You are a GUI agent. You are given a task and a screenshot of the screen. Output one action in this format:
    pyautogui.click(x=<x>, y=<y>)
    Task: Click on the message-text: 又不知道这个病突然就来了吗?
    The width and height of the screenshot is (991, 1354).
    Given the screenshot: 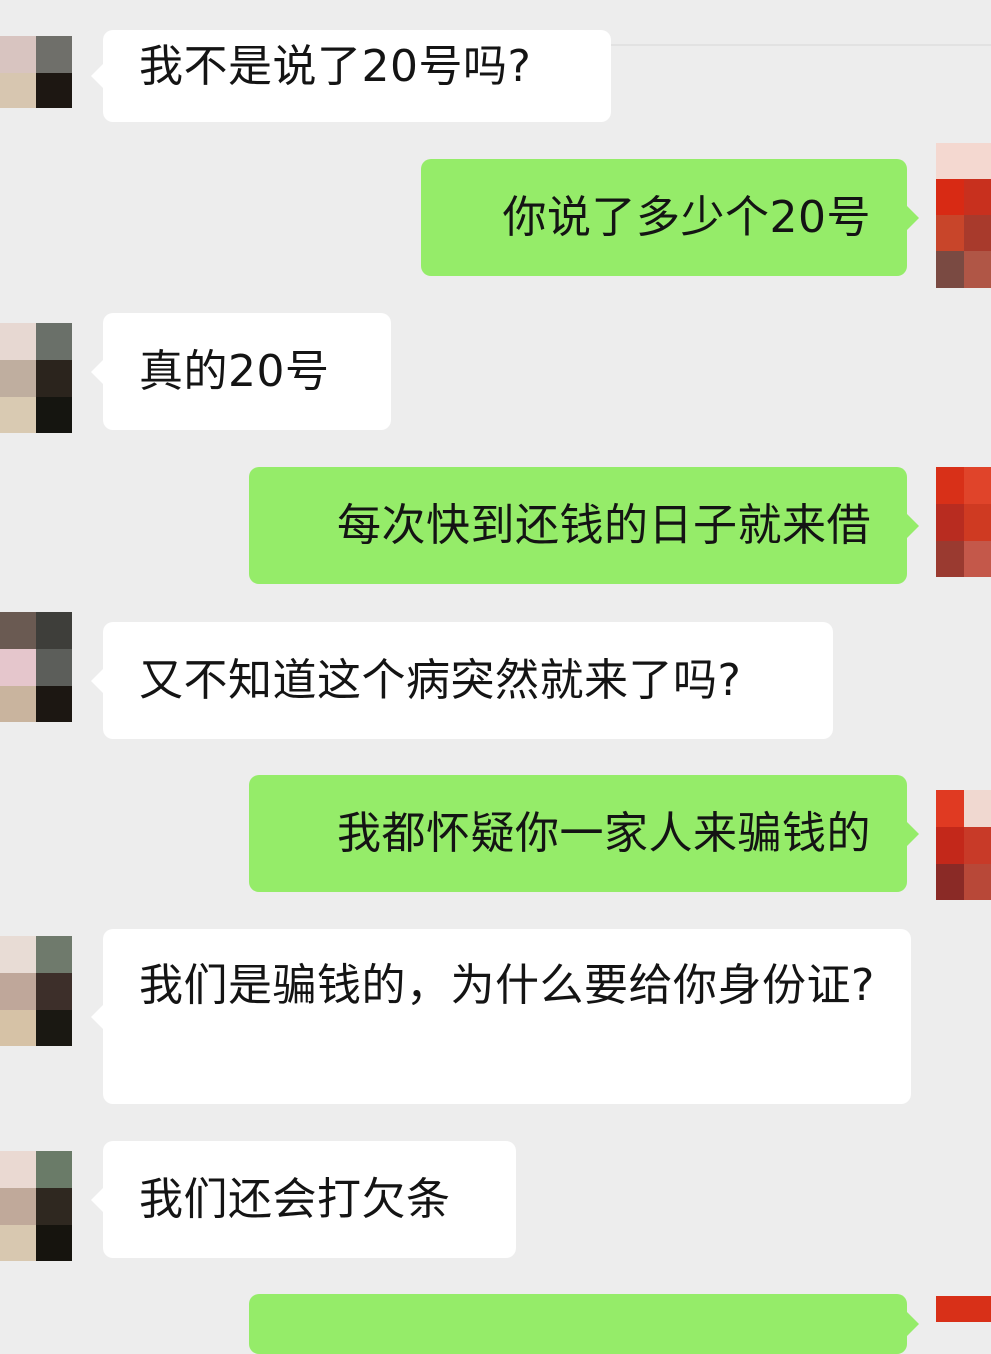 What is the action you would take?
    pyautogui.click(x=440, y=680)
    